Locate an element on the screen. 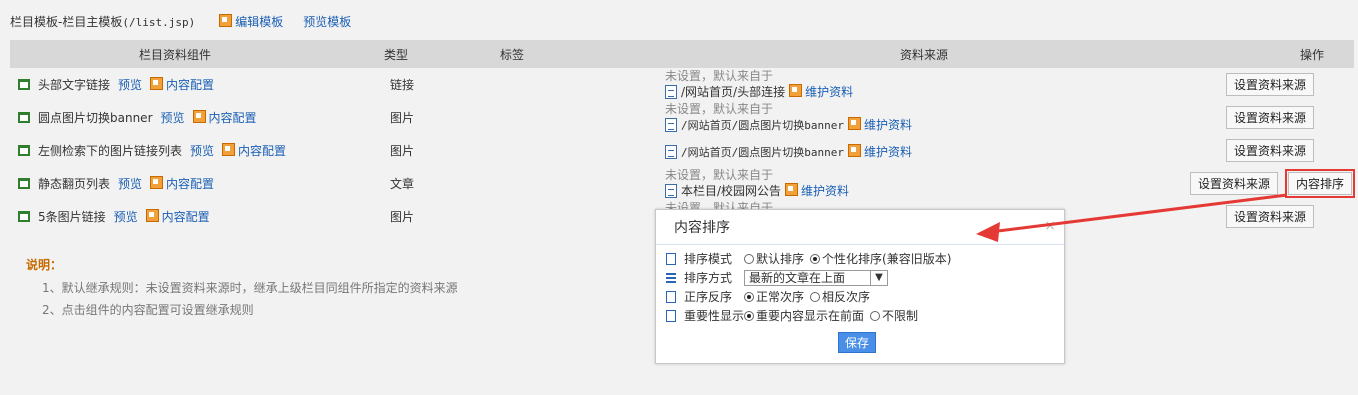 The image size is (1358, 395). note-item: 1、默认继承规则：未设置资料来源时，继承上级栏目同组件所指定的资料来源 is located at coordinates (250, 288).